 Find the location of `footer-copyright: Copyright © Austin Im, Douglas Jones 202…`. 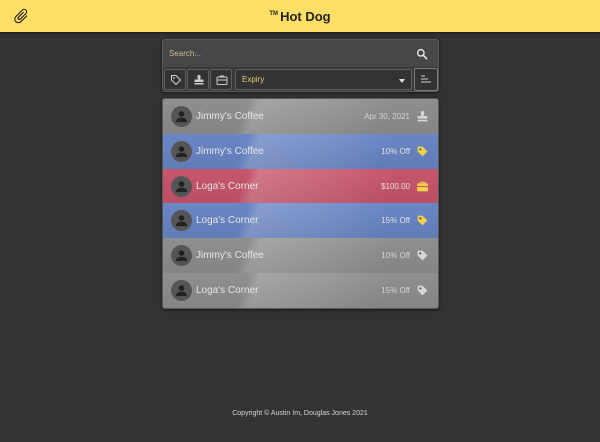

footer-copyright: Copyright © Austin Im, Douglas Jones 202… is located at coordinates (300, 413).